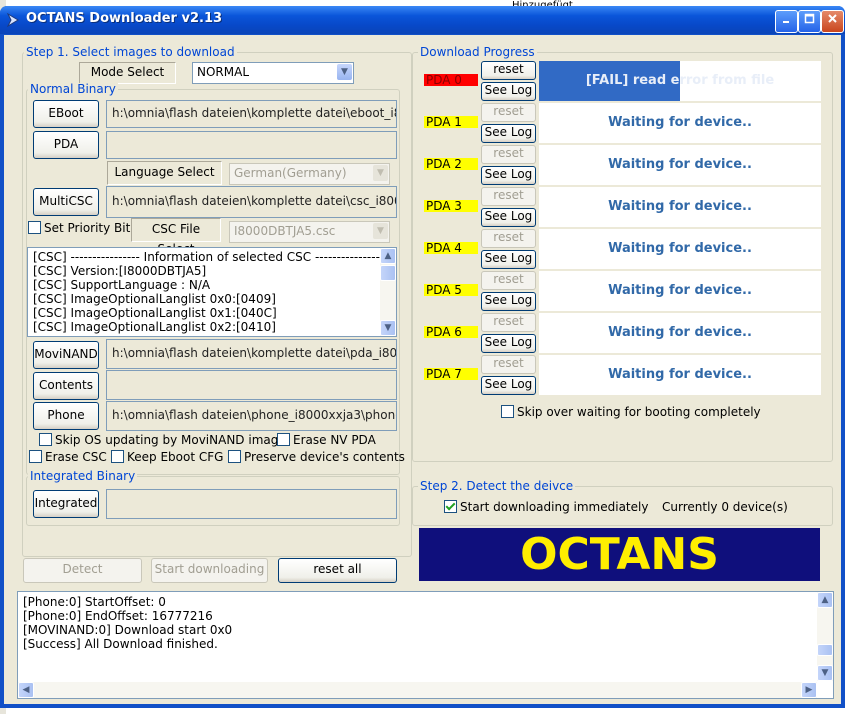 The height and width of the screenshot is (714, 850). Describe the element at coordinates (66, 114) in the screenshot. I see `eboot-button: EBoot` at that location.